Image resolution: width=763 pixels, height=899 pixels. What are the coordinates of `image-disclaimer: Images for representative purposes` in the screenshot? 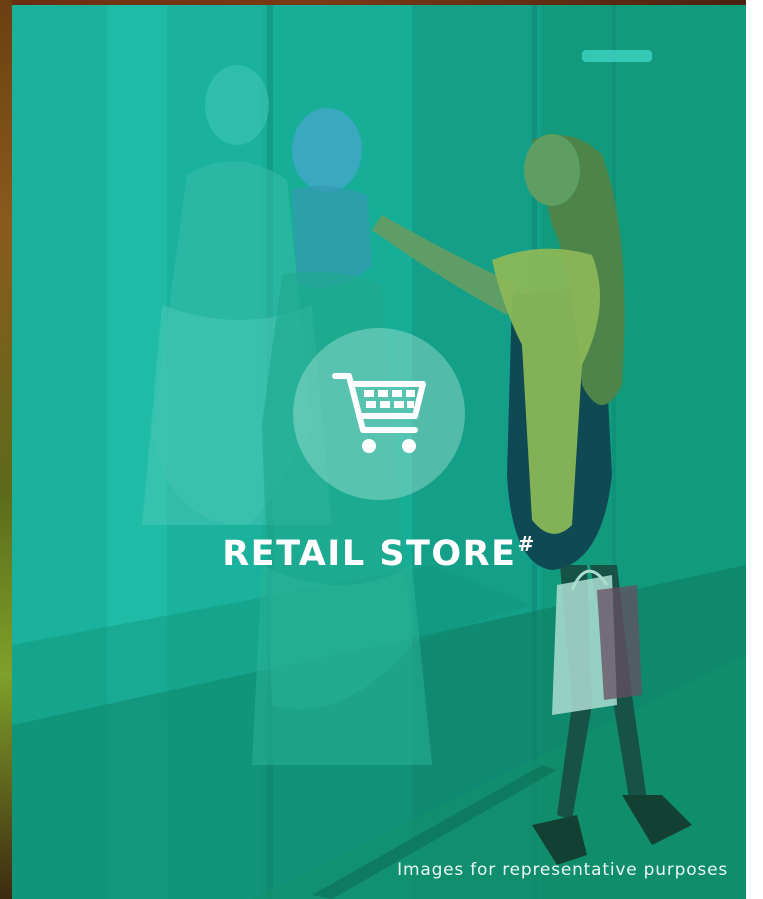 It's located at (562, 870).